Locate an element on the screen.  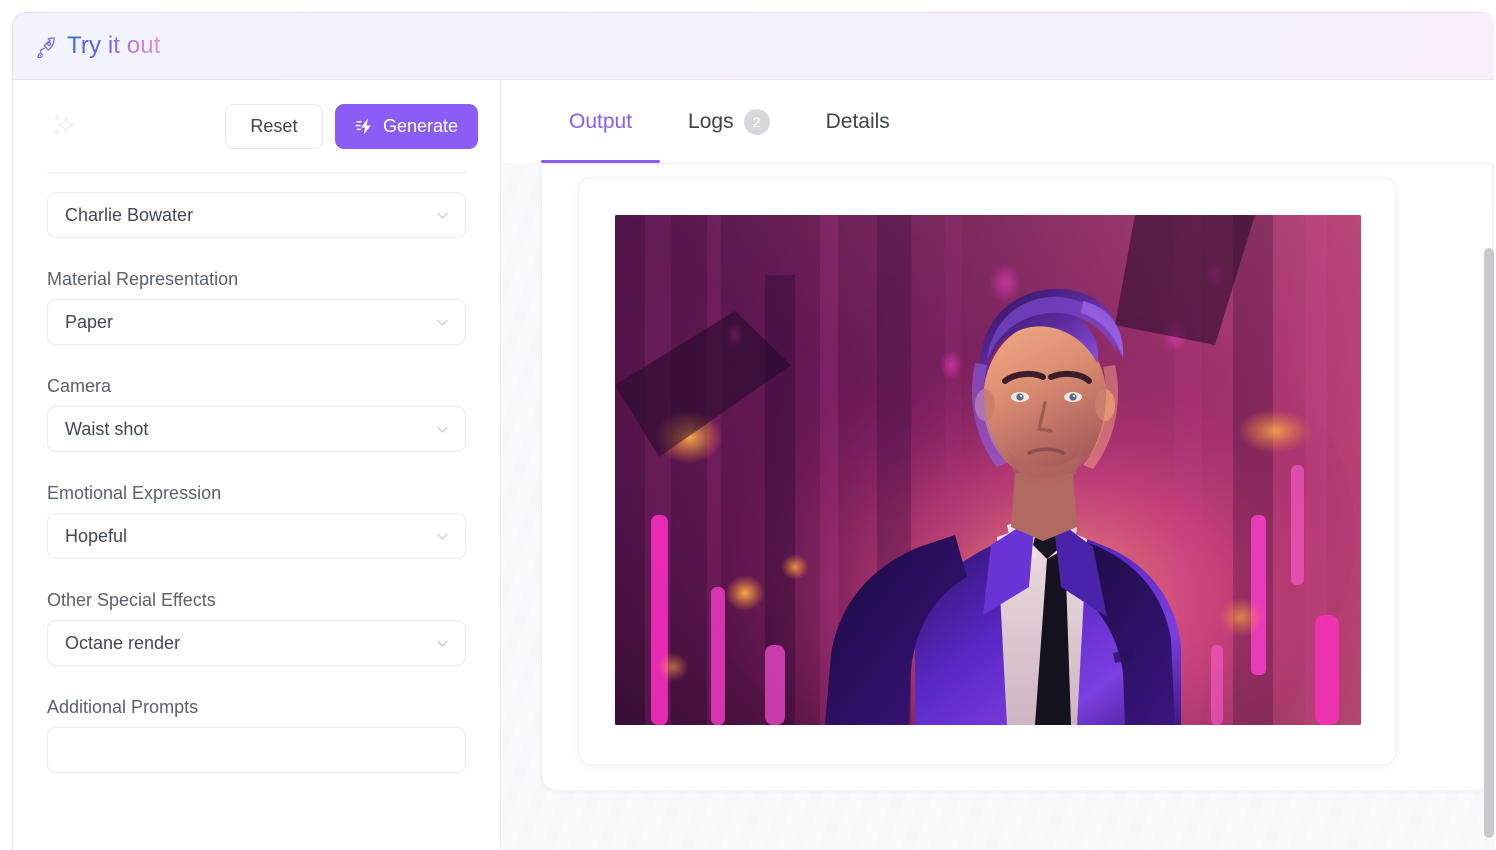
lightning-bolt-icon is located at coordinates (364, 126).